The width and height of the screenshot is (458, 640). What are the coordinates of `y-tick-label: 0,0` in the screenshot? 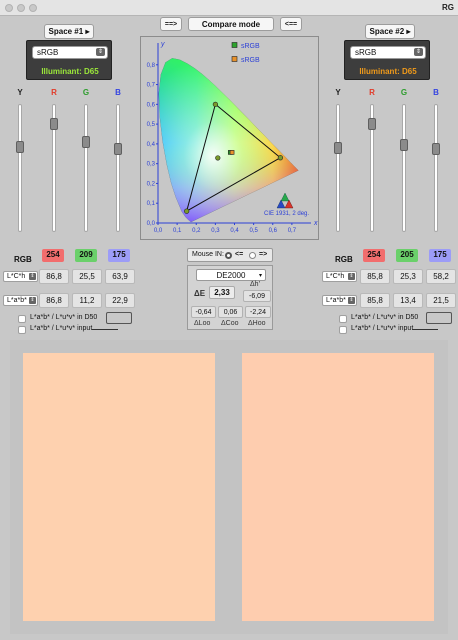 It's located at (151, 224).